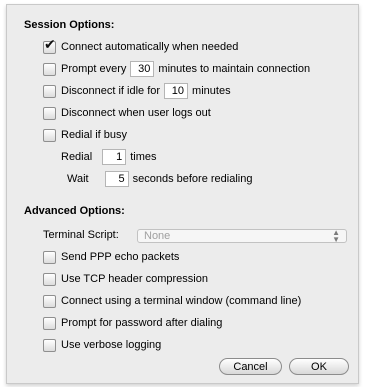 This screenshot has height=387, width=365. Describe the element at coordinates (136, 113) in the screenshot. I see `disconnect-logout-label: Disconnect when user logs out` at that location.